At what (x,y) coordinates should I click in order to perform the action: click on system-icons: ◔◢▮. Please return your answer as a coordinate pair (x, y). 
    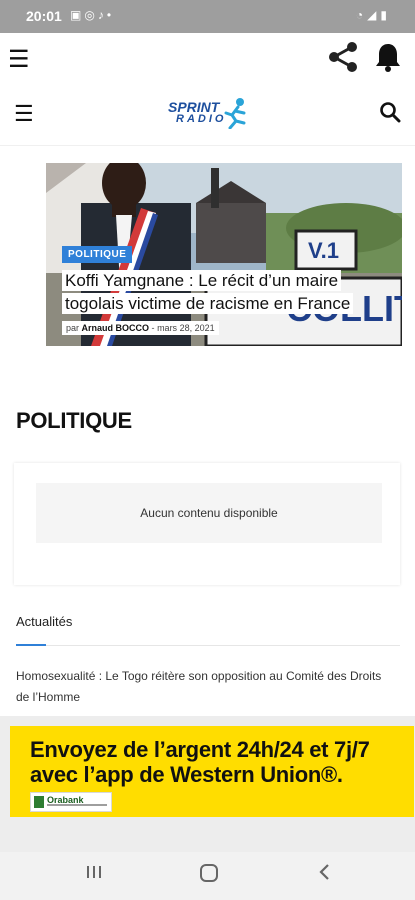
    Looking at the image, I should click on (373, 15).